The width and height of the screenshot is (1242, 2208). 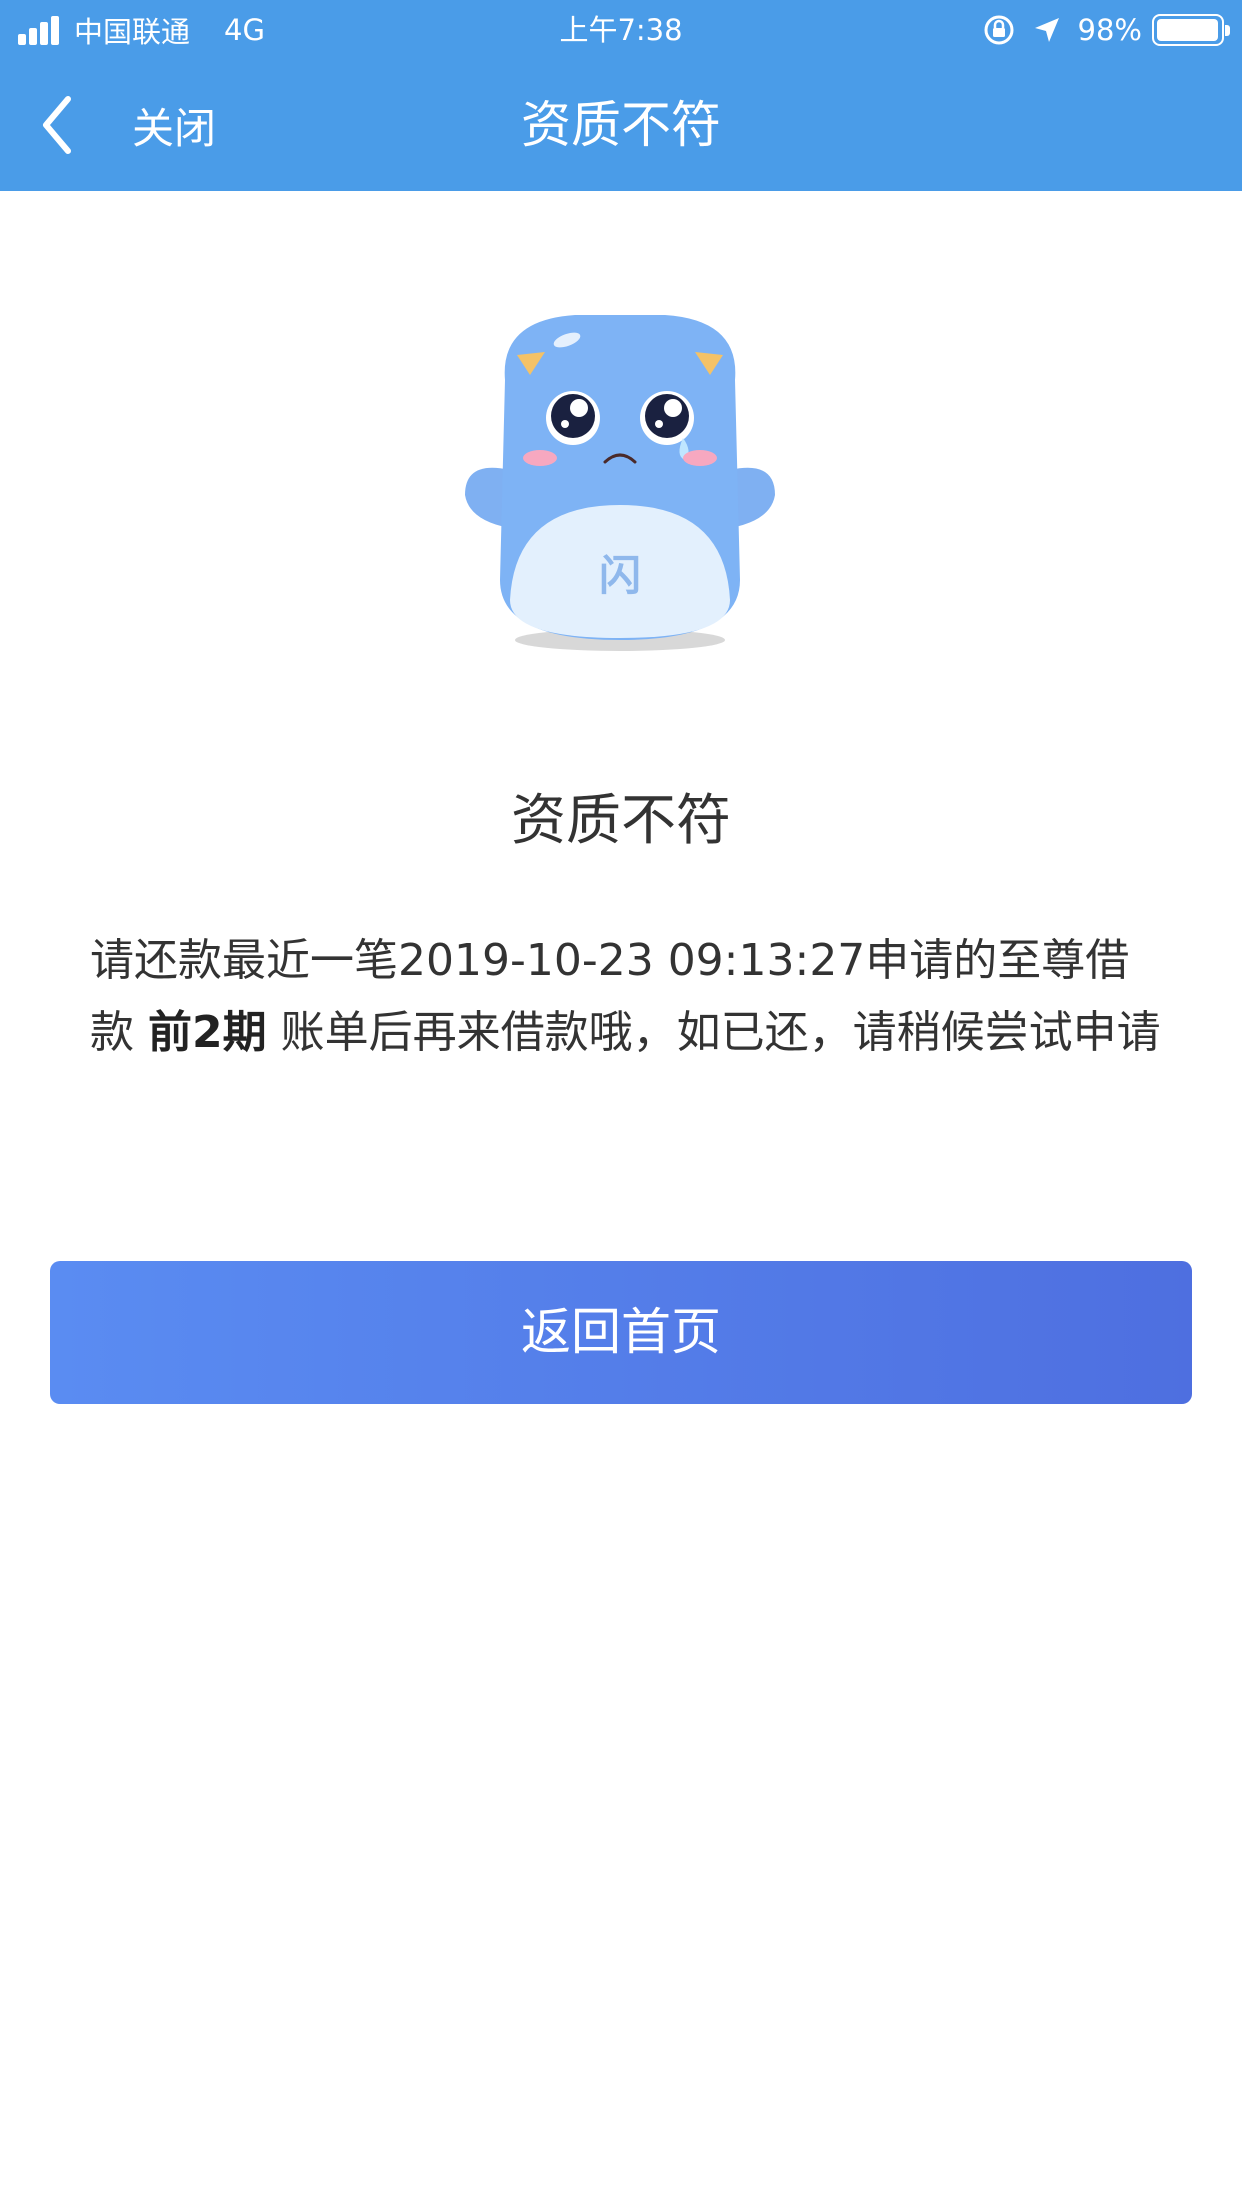 I want to click on result-title: 资质不符, so click(x=620, y=820).